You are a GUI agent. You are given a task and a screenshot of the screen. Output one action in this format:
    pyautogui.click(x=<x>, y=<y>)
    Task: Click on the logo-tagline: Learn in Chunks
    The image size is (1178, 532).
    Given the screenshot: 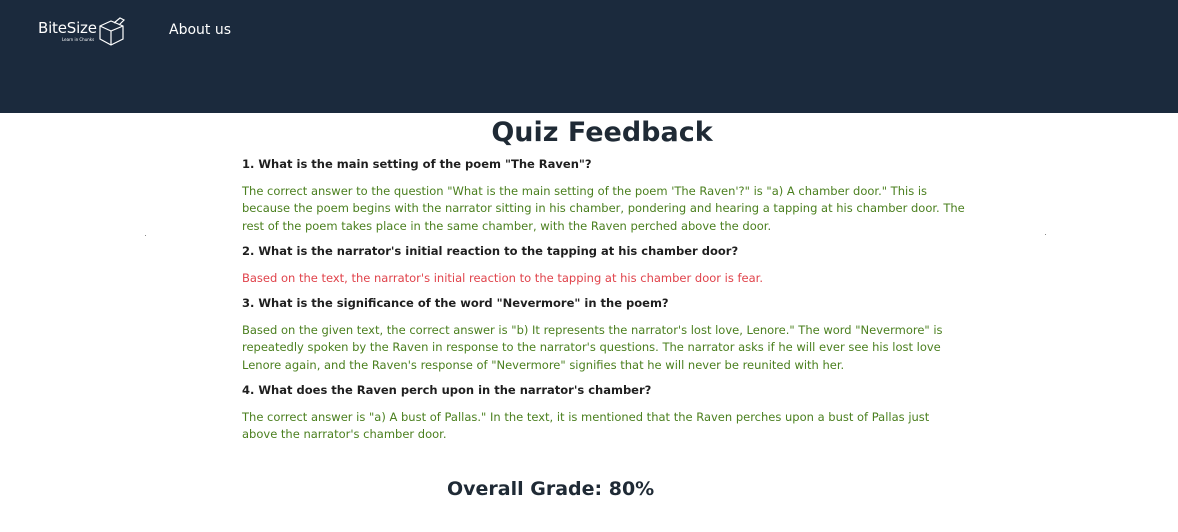 What is the action you would take?
    pyautogui.click(x=78, y=39)
    